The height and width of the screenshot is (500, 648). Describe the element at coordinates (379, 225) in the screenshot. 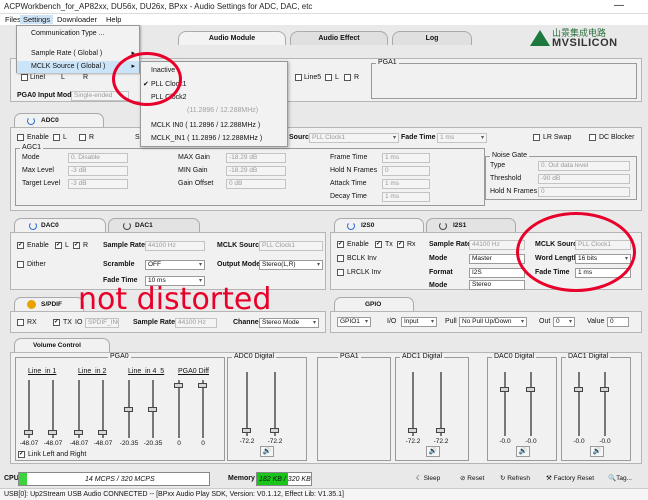

I see `tab-i2s0: I2S0` at that location.